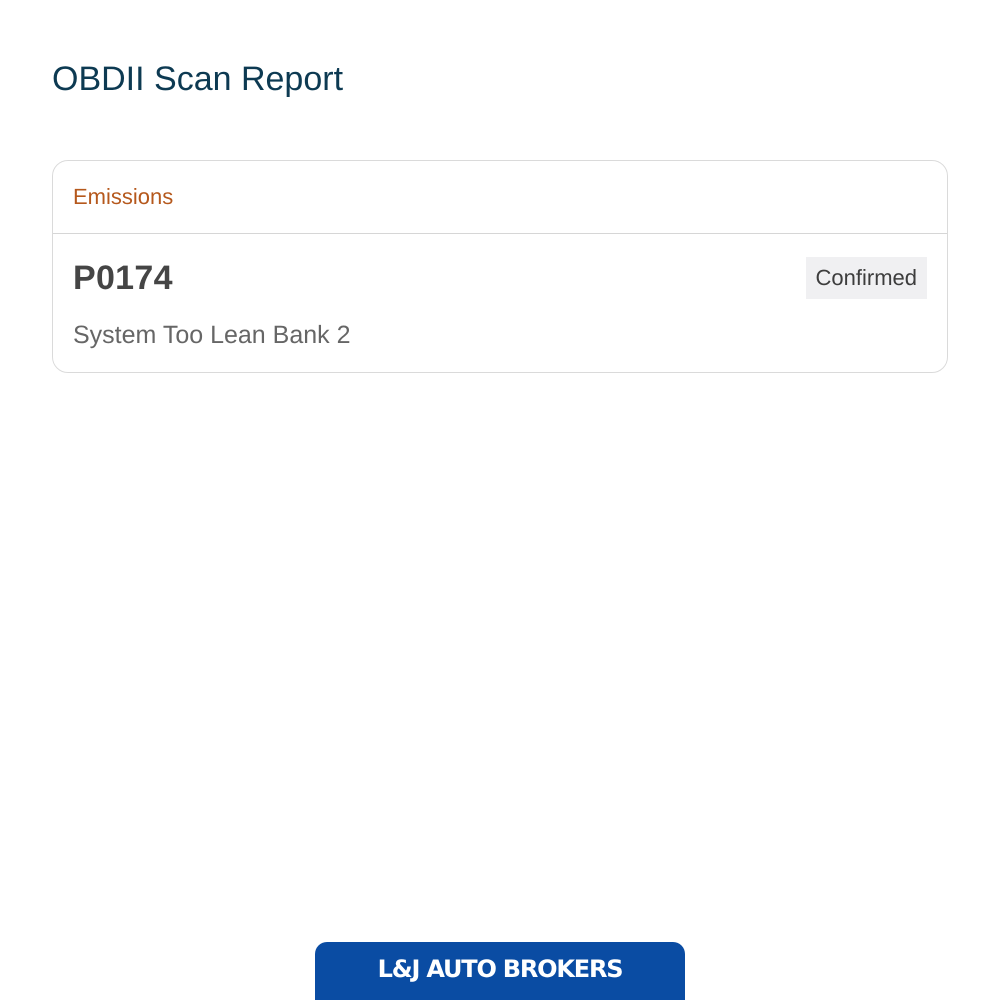 This screenshot has height=1000, width=1000. What do you see at coordinates (198, 79) in the screenshot?
I see `page-title: OBDII Scan Report` at bounding box center [198, 79].